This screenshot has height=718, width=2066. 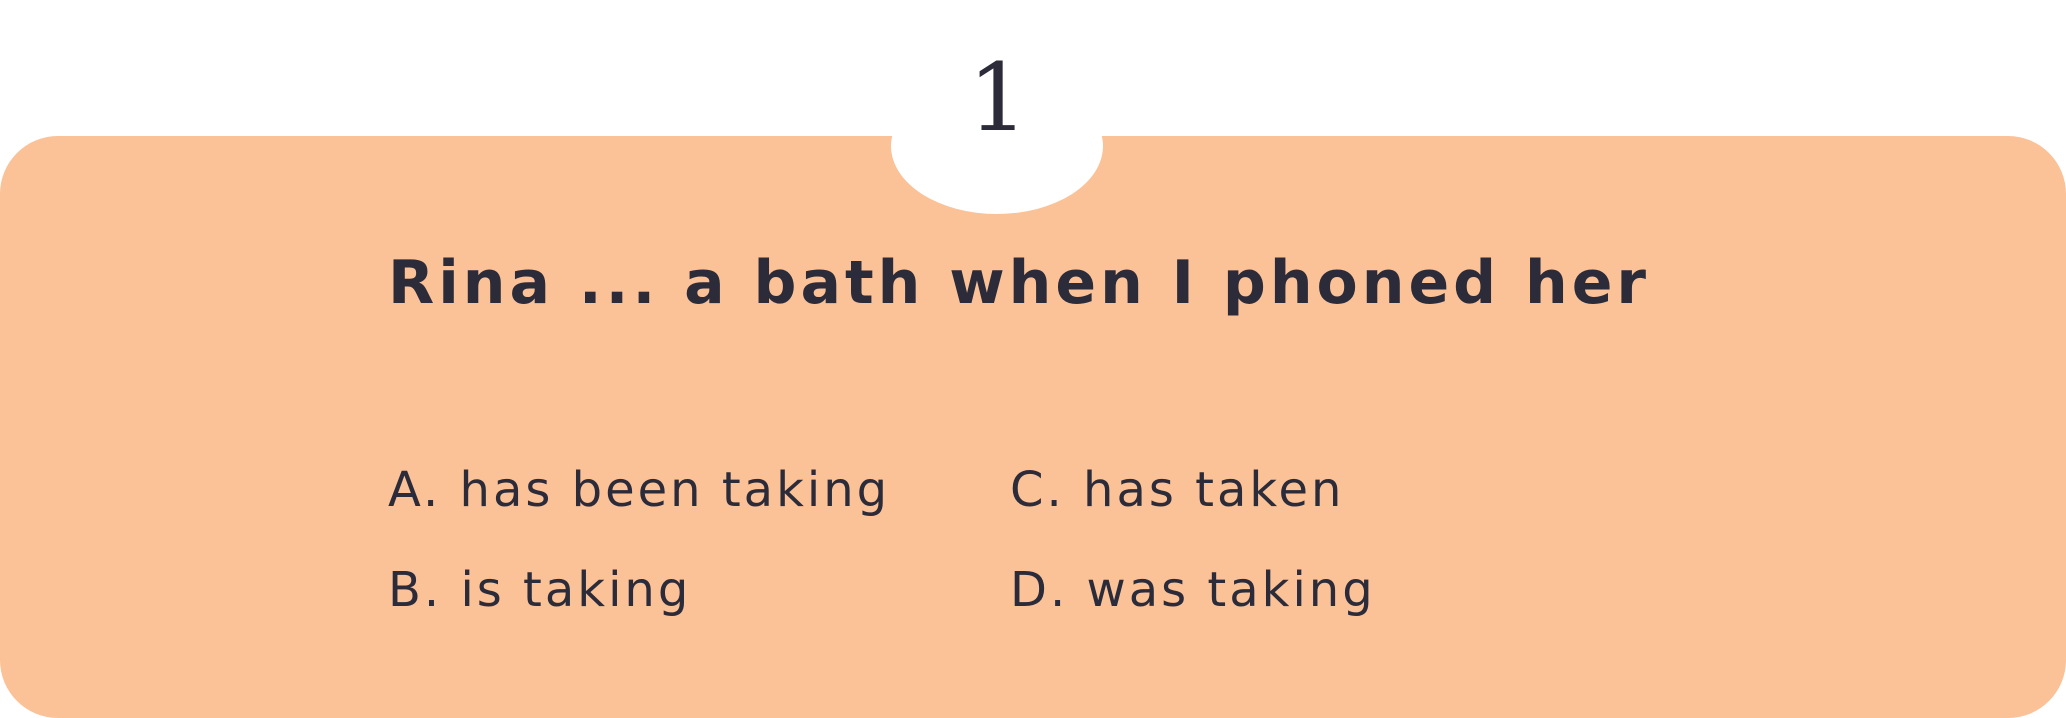 What do you see at coordinates (675, 490) in the screenshot?
I see `option-a-text: has been taking` at bounding box center [675, 490].